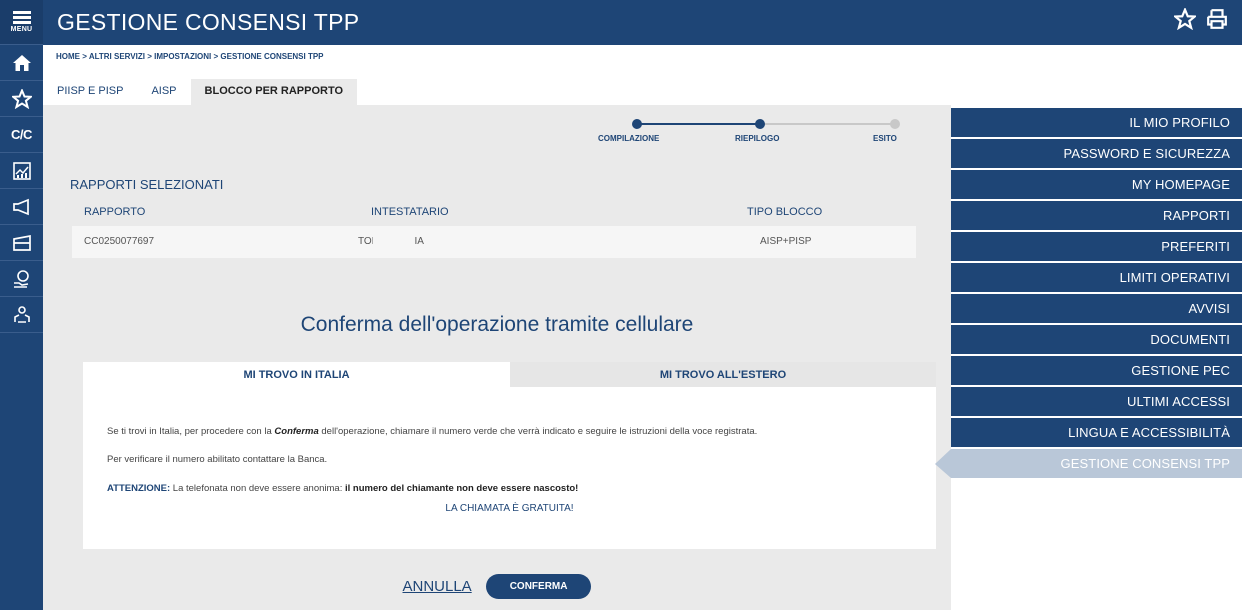  I want to click on menu-label: MENU, so click(21, 29).